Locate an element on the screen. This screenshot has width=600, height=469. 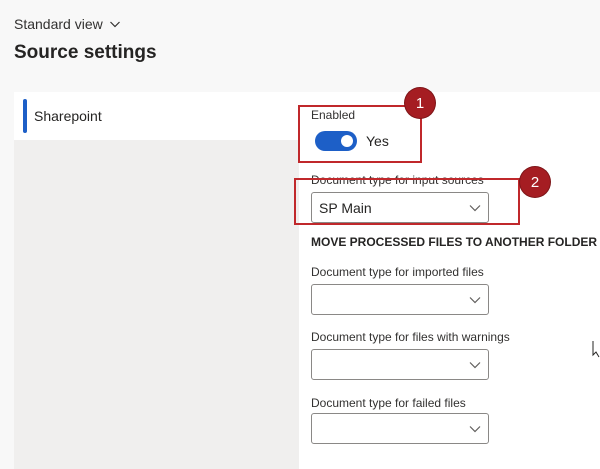
callout-badge-2: 2 is located at coordinates (535, 182).